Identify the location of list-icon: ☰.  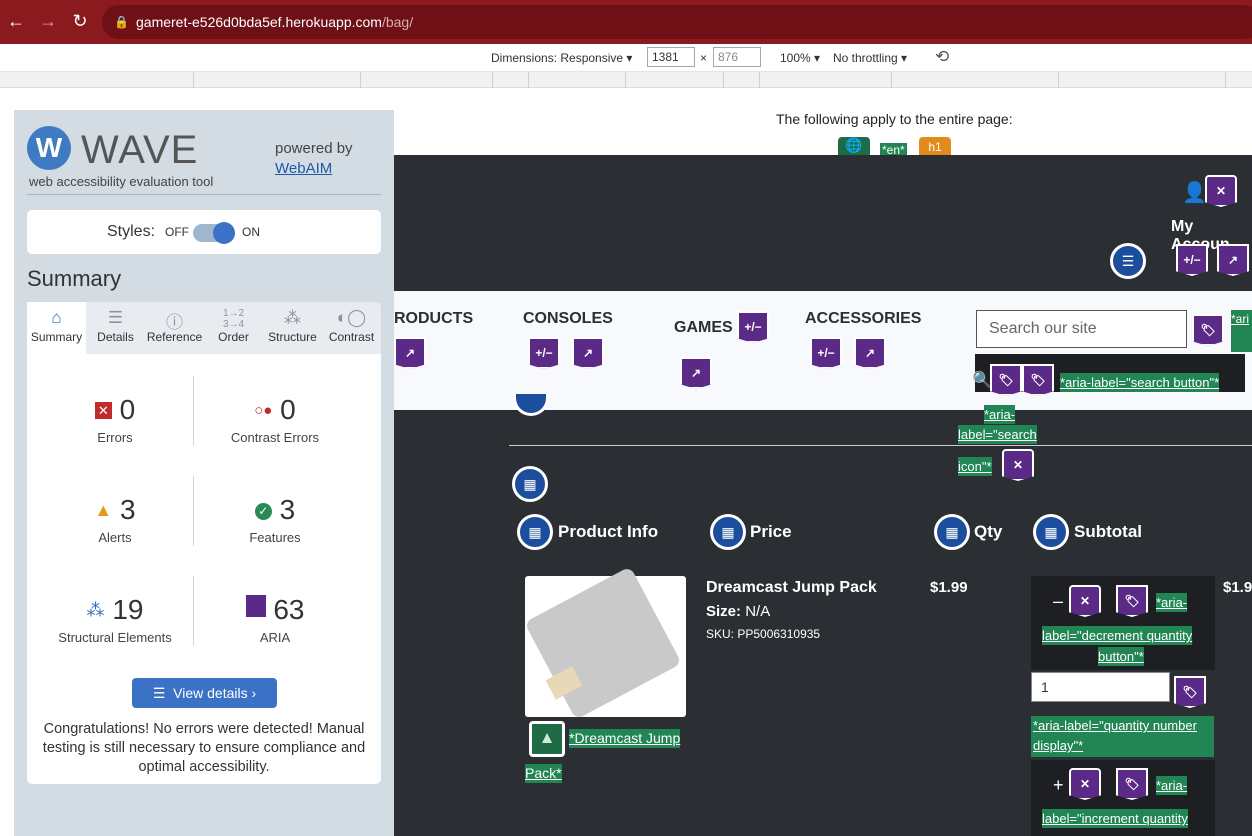
(159, 693).